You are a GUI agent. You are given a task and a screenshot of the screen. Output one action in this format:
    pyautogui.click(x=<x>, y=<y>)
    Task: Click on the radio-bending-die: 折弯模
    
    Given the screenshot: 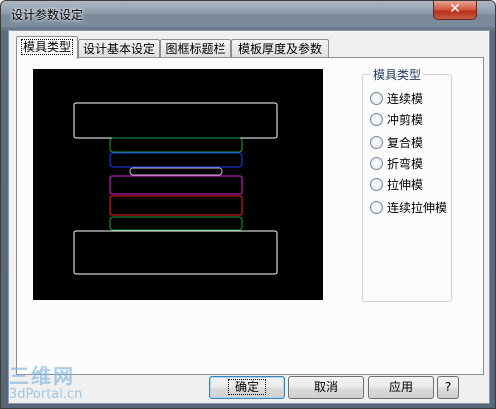 What is the action you would take?
    pyautogui.click(x=396, y=163)
    